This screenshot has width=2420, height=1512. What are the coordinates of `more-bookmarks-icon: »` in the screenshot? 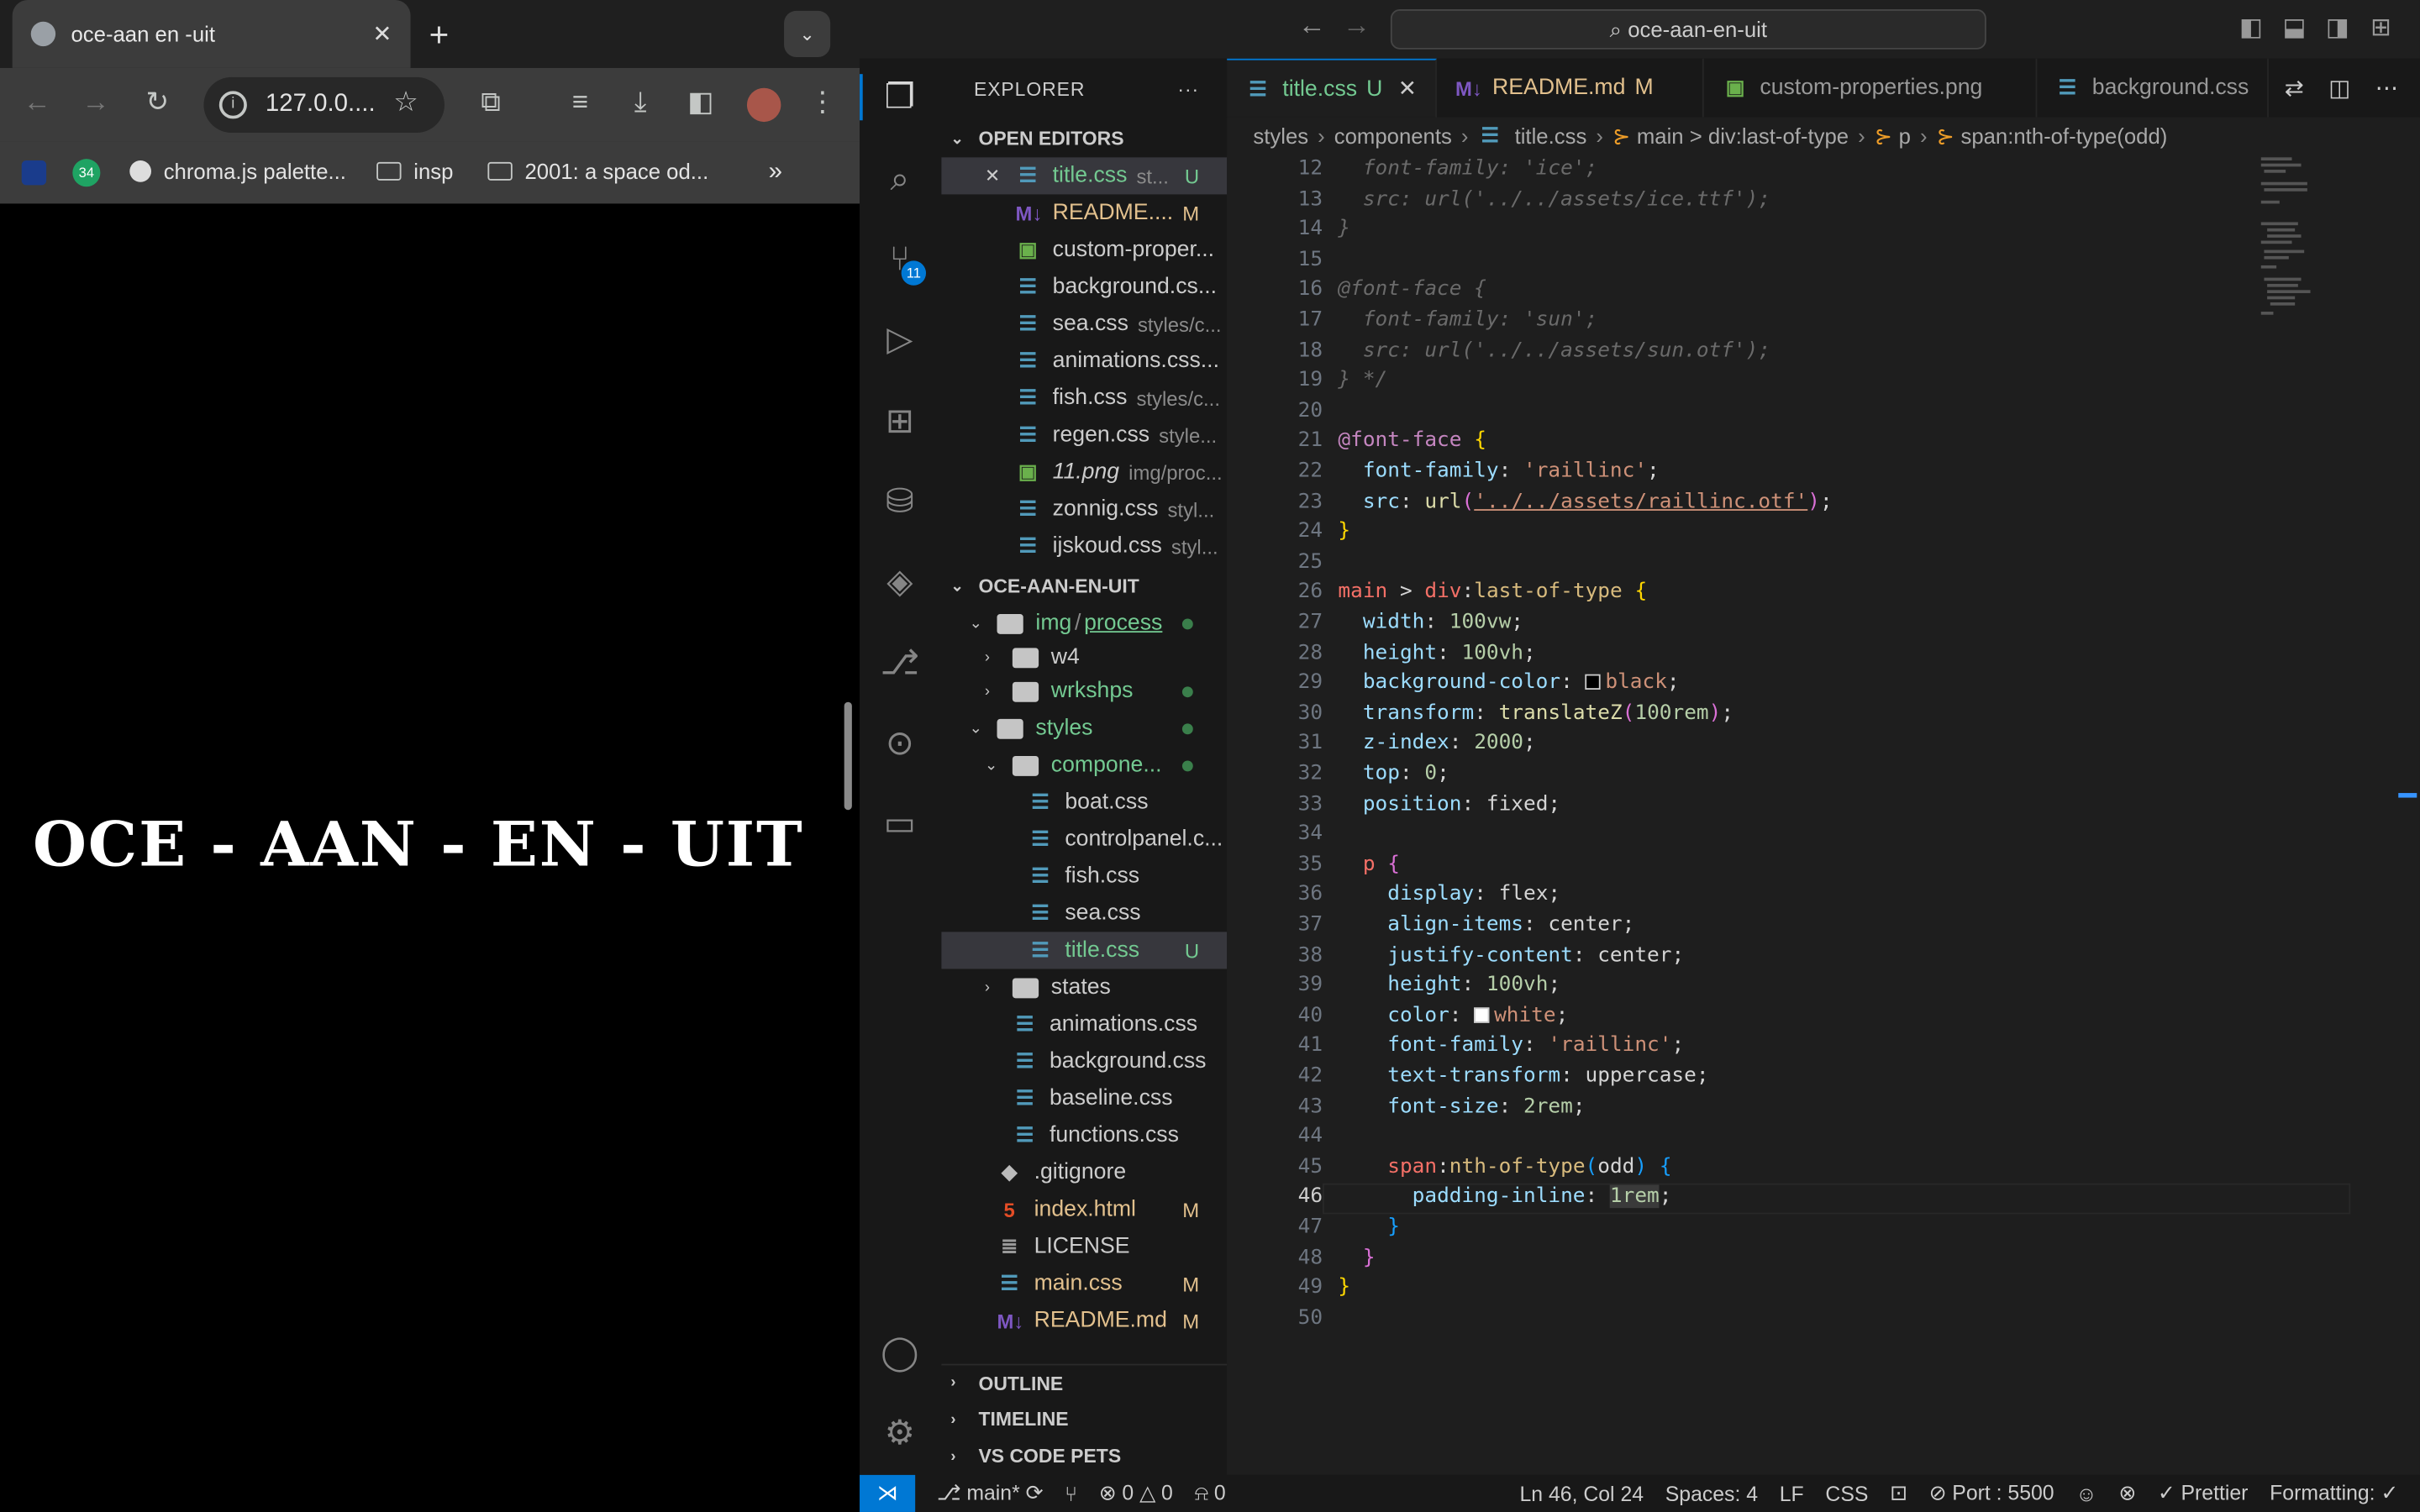 It's located at (775, 172).